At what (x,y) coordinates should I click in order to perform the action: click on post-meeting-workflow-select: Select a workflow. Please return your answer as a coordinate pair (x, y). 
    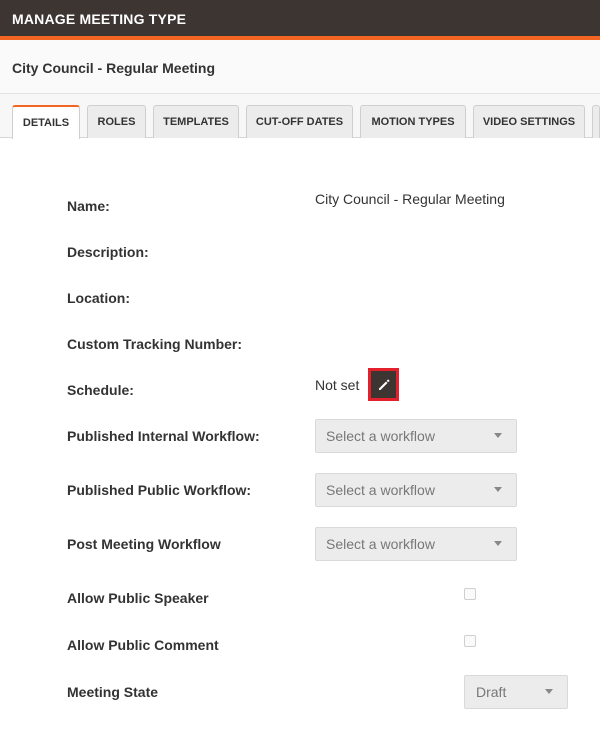
    Looking at the image, I should click on (416, 544).